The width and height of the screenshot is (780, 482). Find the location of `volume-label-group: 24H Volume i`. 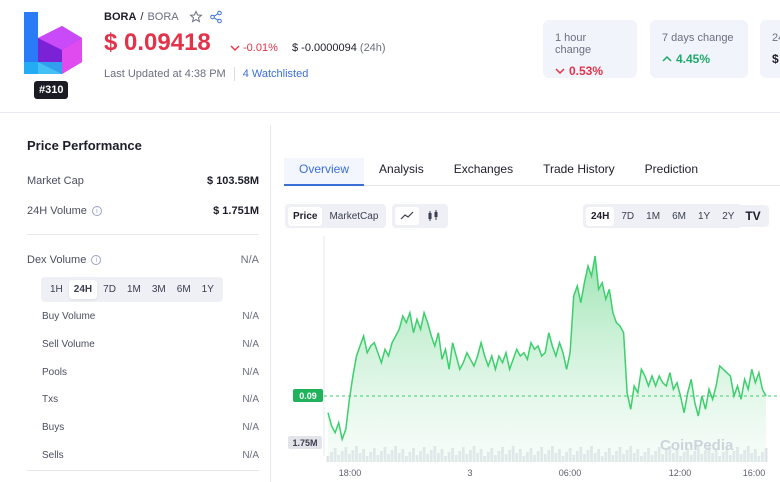

volume-label-group: 24H Volume i is located at coordinates (64, 211).